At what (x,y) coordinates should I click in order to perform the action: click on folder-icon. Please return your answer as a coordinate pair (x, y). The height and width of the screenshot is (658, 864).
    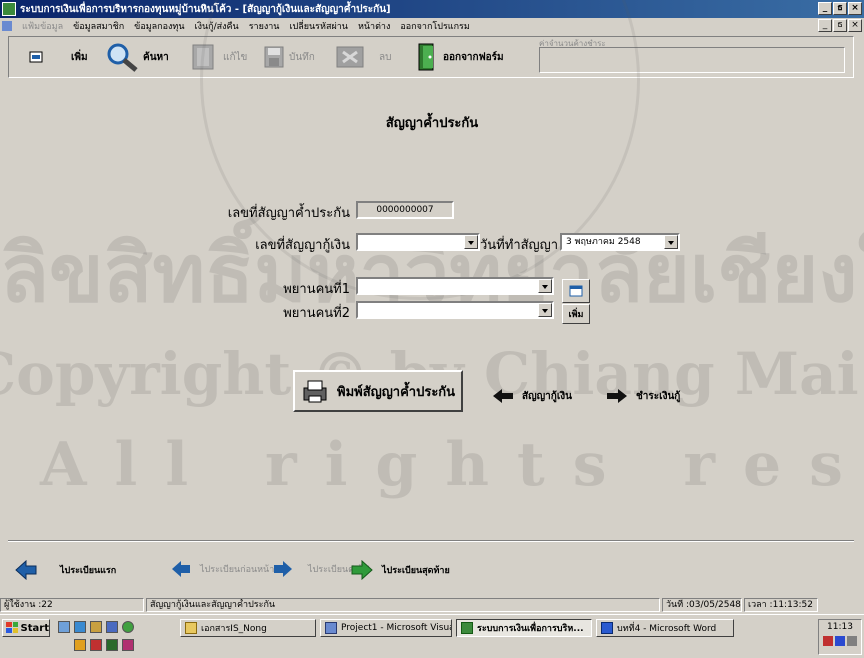
    Looking at the image, I should click on (191, 628).